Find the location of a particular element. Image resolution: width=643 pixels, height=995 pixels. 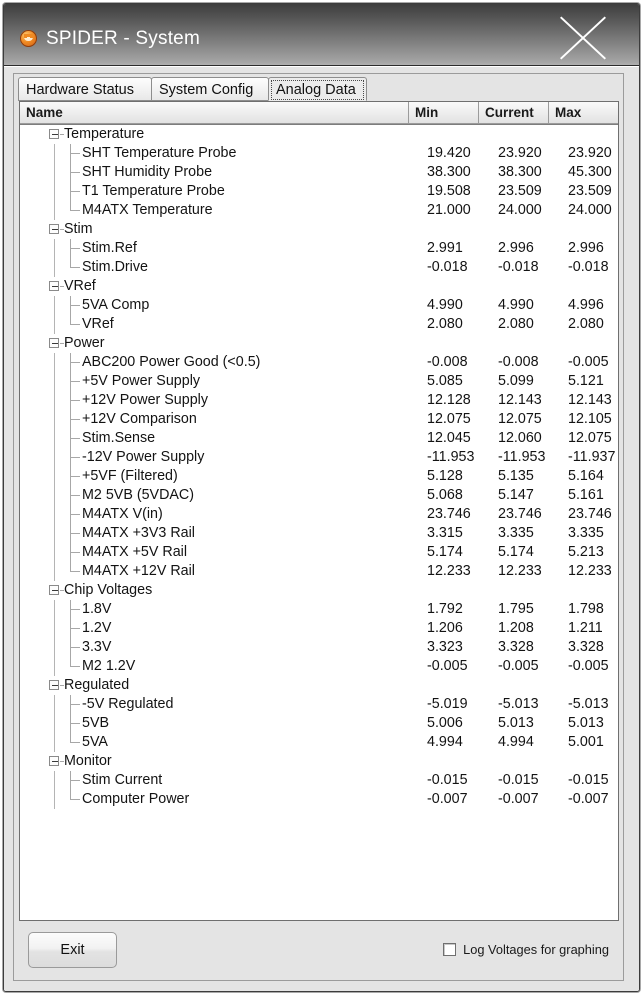

grid-row: Stim Current -0.015 -0.015 -0.015 is located at coordinates (319, 780).